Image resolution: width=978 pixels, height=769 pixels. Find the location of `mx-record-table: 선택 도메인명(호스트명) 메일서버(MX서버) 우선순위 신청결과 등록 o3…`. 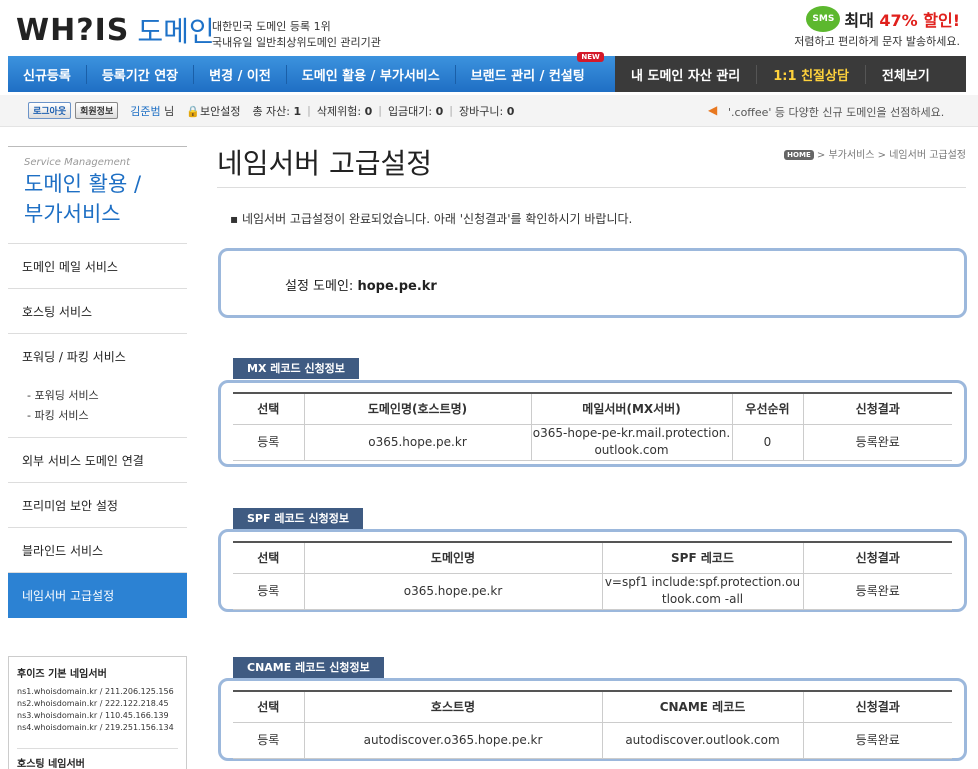

mx-record-table: 선택 도메인명(호스트명) 메일서버(MX서버) 우선순위 신청결과 등록 o3… is located at coordinates (592, 426).